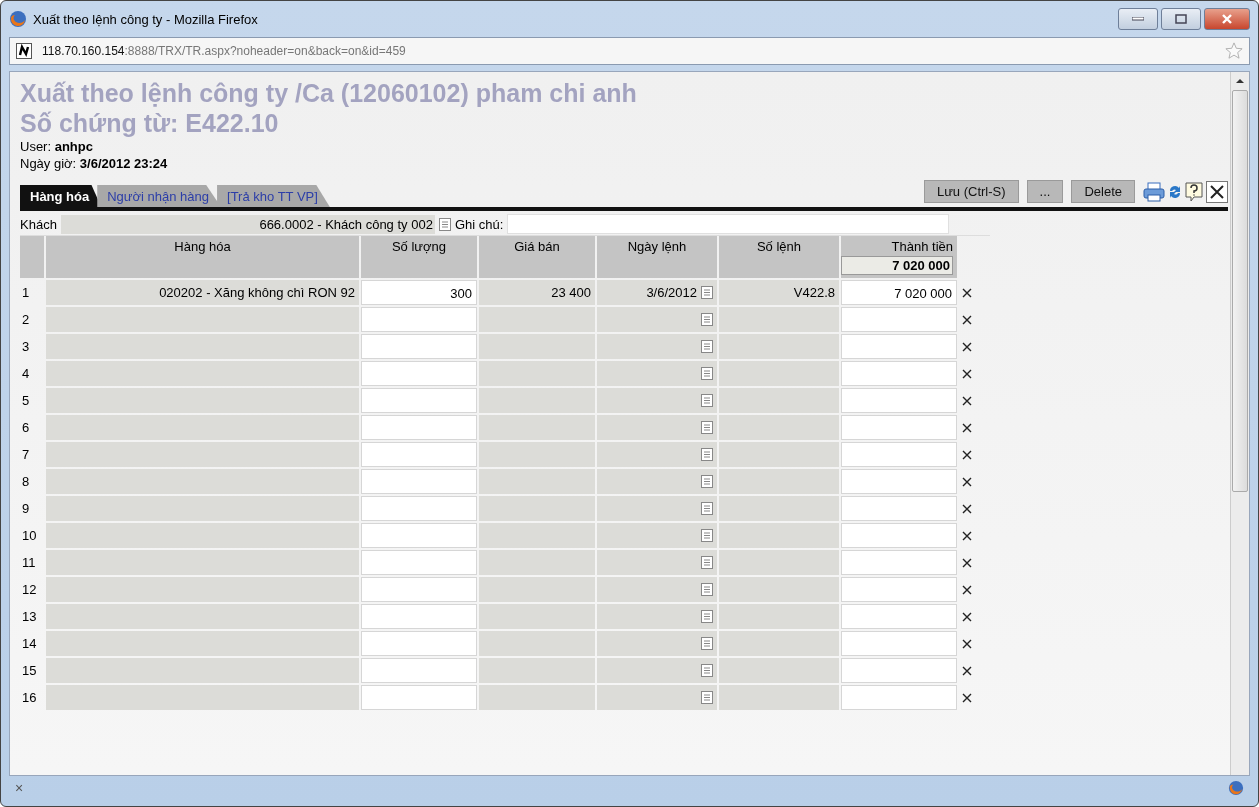 The image size is (1259, 807). What do you see at coordinates (1234, 51) in the screenshot?
I see `star-icon` at bounding box center [1234, 51].